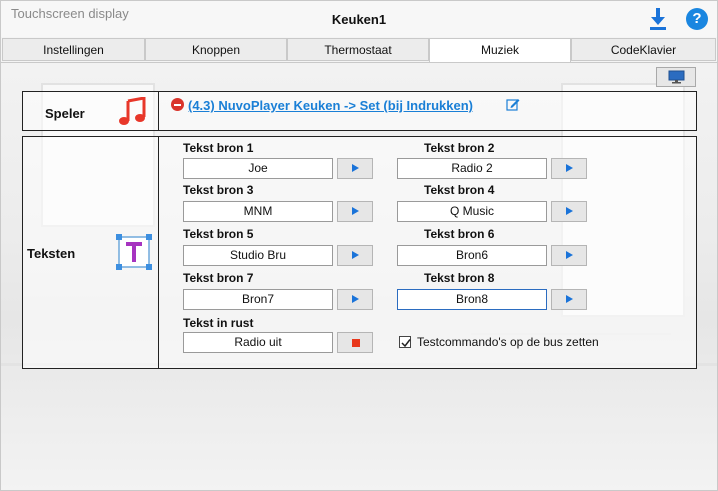 Image resolution: width=718 pixels, height=491 pixels. What do you see at coordinates (355, 299) in the screenshot?
I see `source-7-play-button` at bounding box center [355, 299].